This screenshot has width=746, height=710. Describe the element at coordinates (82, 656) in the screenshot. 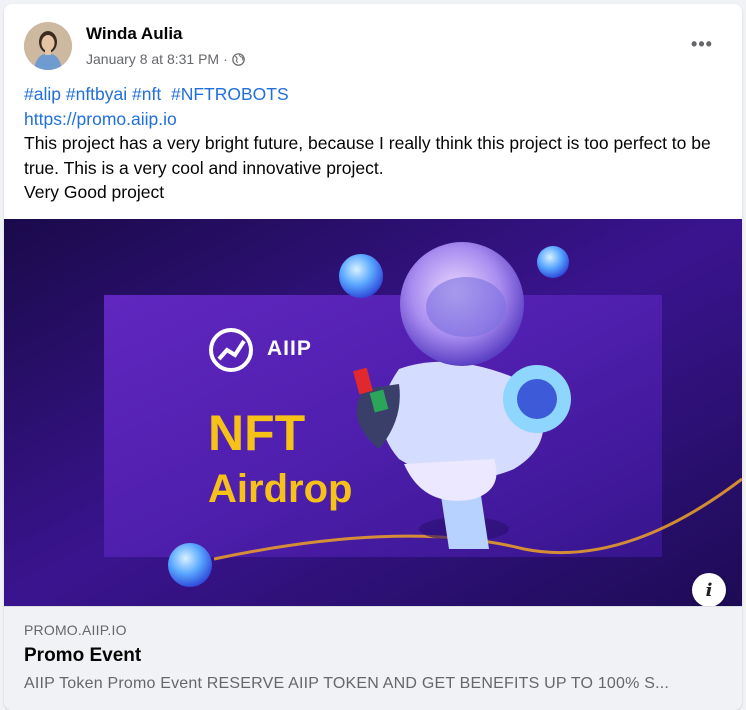

I see `link-title: Promo Event` at that location.